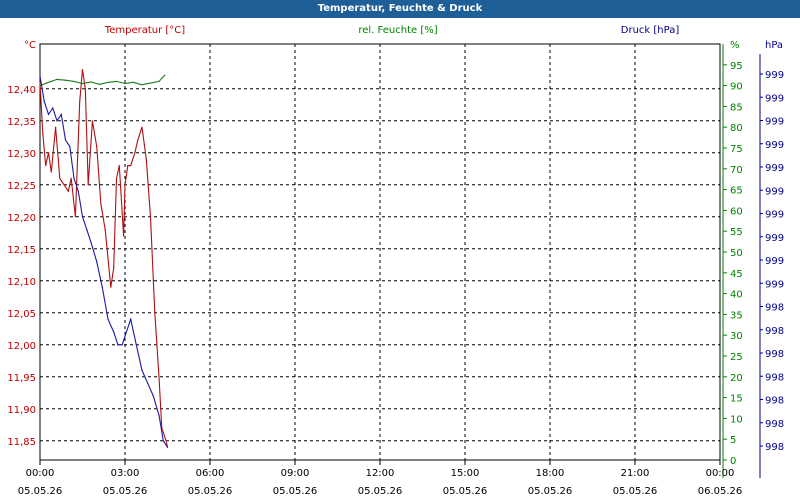 The height and width of the screenshot is (500, 800). I want to click on y-tick-label-humidity: 30, so click(736, 336).